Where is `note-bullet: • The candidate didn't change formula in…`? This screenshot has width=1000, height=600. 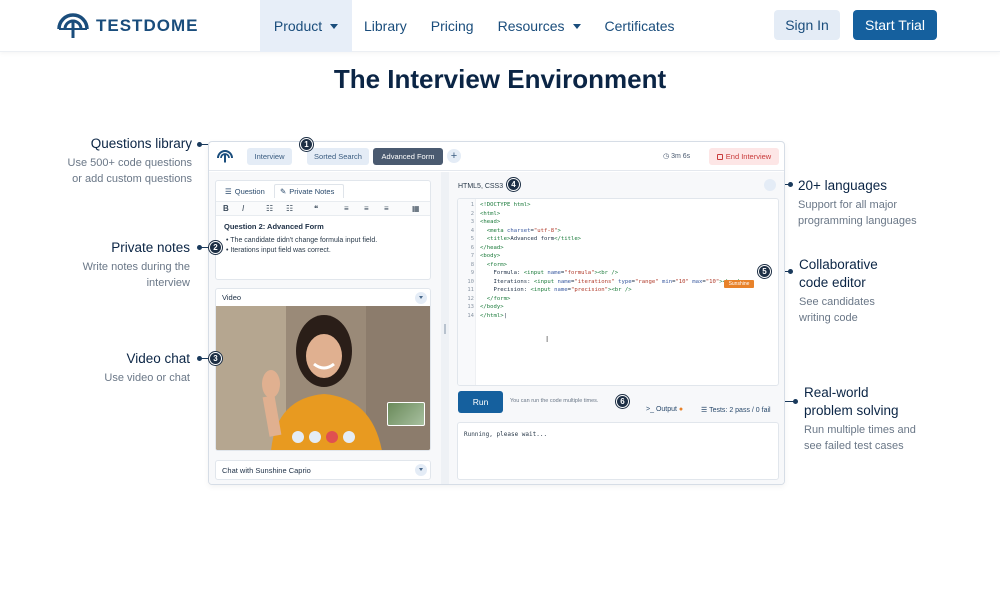 note-bullet: • The candidate didn't change formula in… is located at coordinates (302, 240).